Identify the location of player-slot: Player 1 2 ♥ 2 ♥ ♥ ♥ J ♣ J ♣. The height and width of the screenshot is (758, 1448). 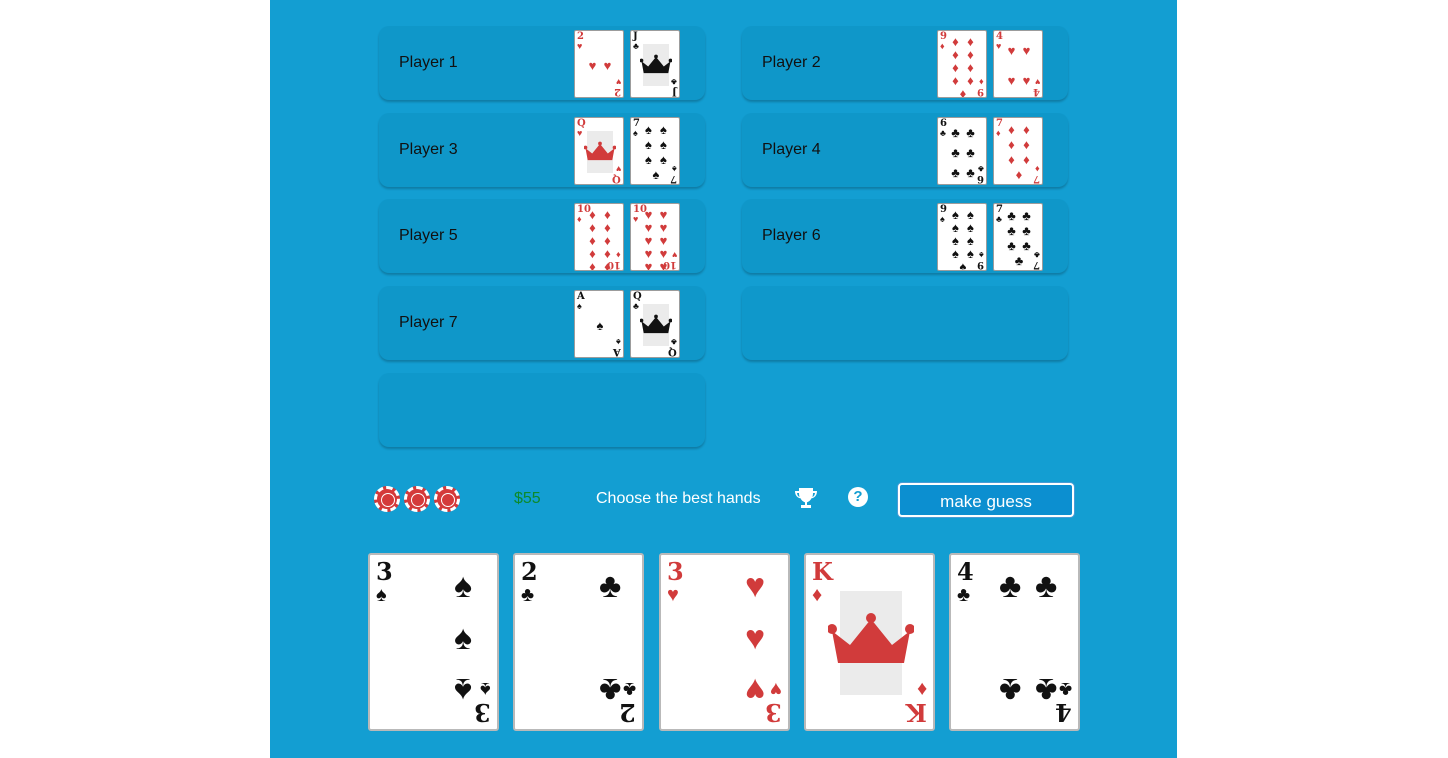
(542, 63).